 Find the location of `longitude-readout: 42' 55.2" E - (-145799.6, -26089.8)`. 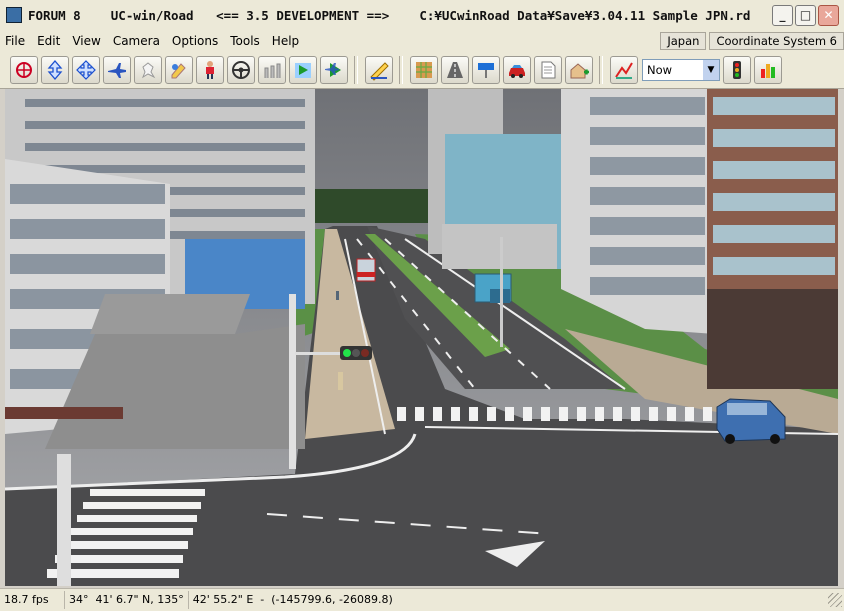

longitude-readout: 42' 55.2" E - (-145799.6, -26089.8) is located at coordinates (292, 599).